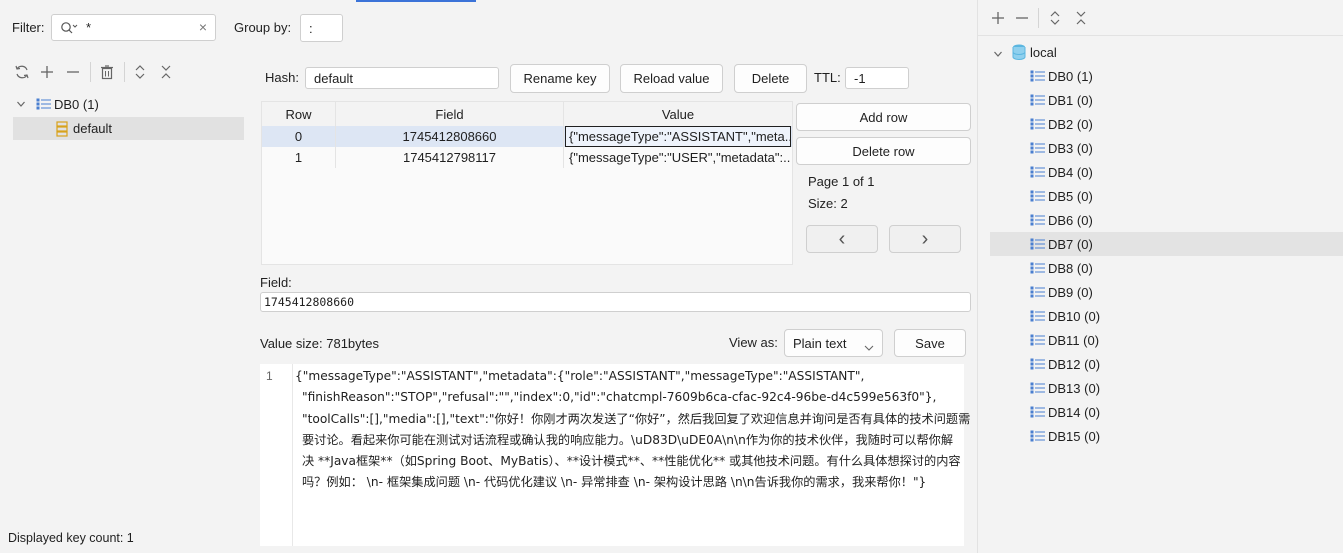 Image resolution: width=1343 pixels, height=553 pixels. What do you see at coordinates (309, 302) in the screenshot?
I see `field-value: 1745412808660` at bounding box center [309, 302].